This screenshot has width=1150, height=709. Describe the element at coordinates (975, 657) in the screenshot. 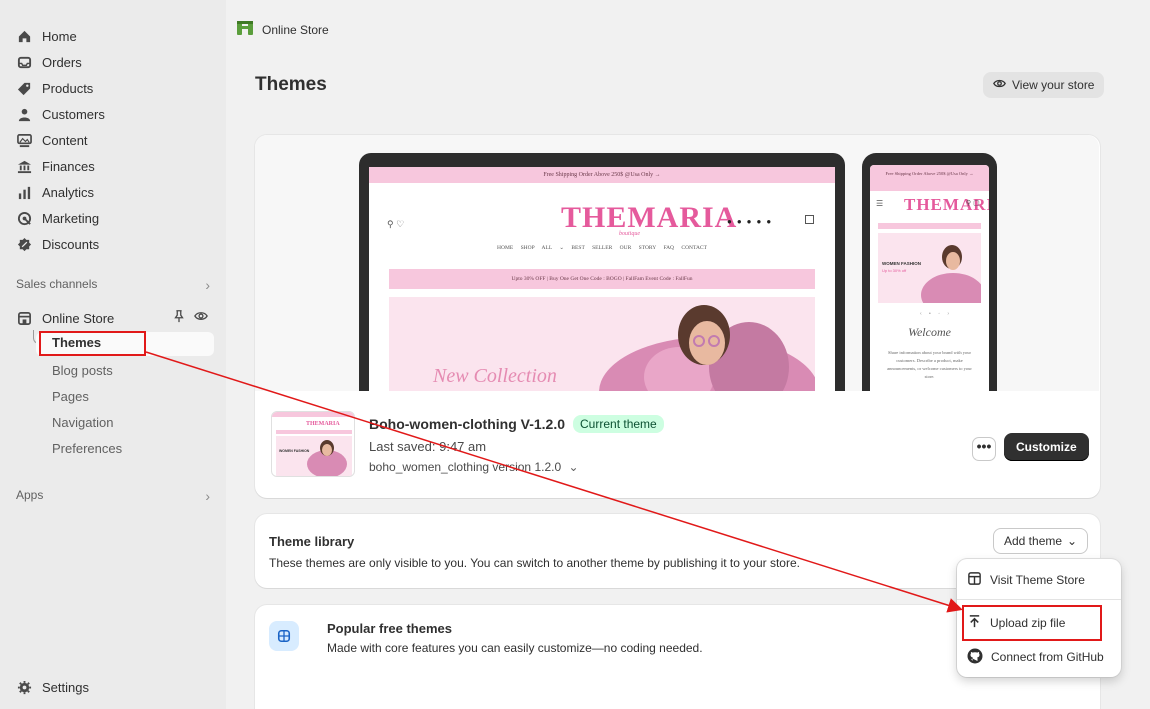

I see `github-icon` at that location.